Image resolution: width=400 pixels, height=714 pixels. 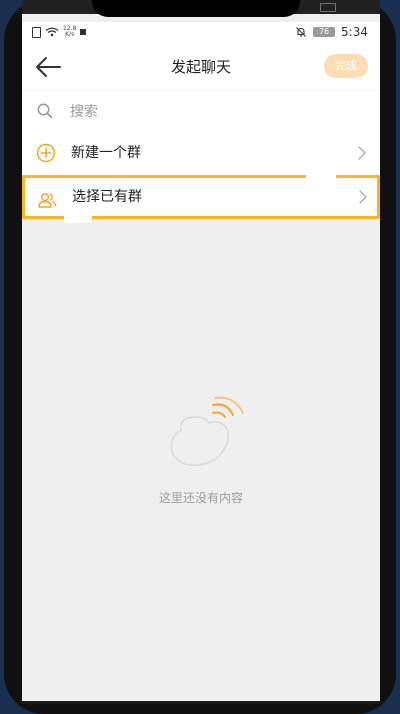 I want to click on done-button: 完成, so click(x=346, y=66).